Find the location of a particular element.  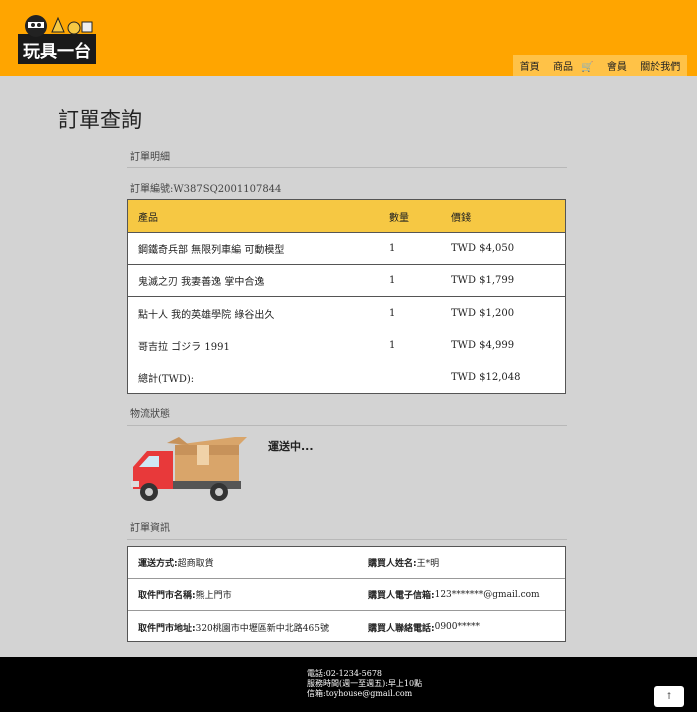

logo-text: 玩具一台 is located at coordinates (57, 51).